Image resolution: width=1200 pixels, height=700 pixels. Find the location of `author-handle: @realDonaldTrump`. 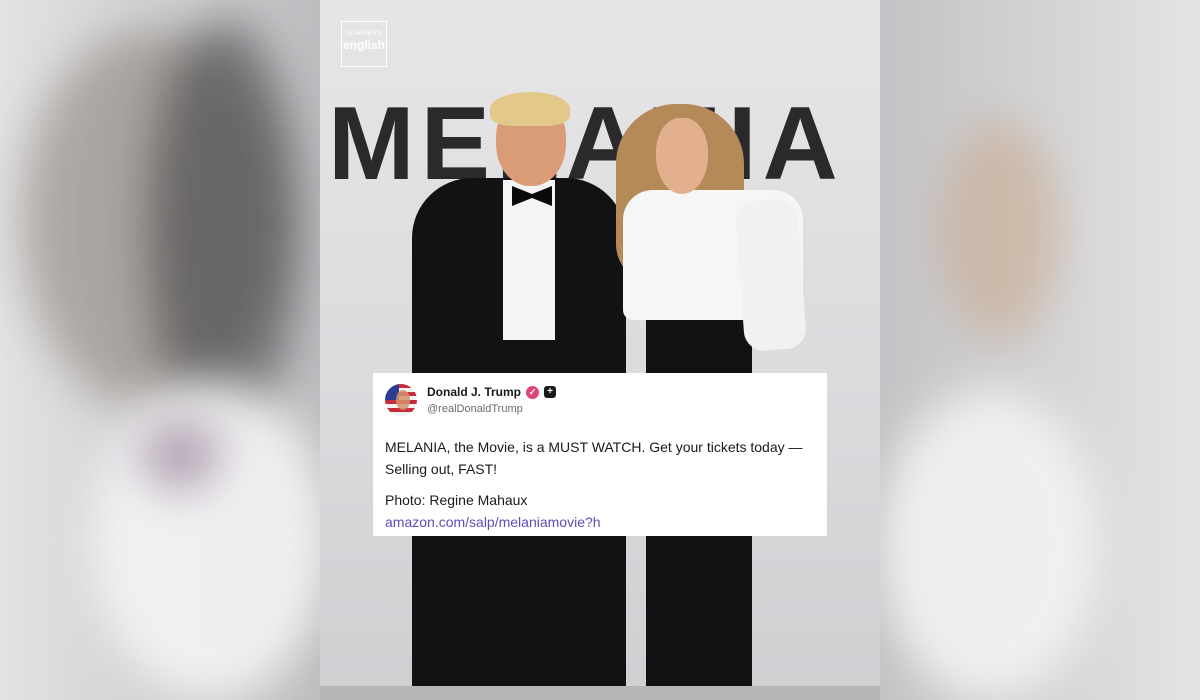

author-handle: @realDonaldTrump is located at coordinates (475, 409).